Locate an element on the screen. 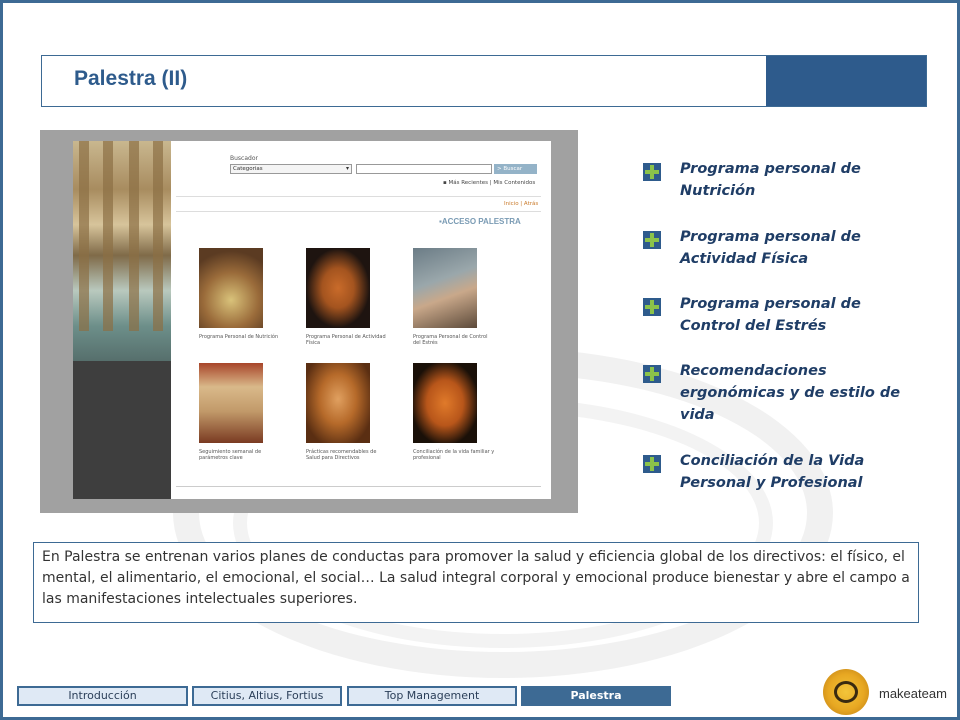  thumbnail-caption: Programa Personal de Nutrición is located at coordinates (240, 337).